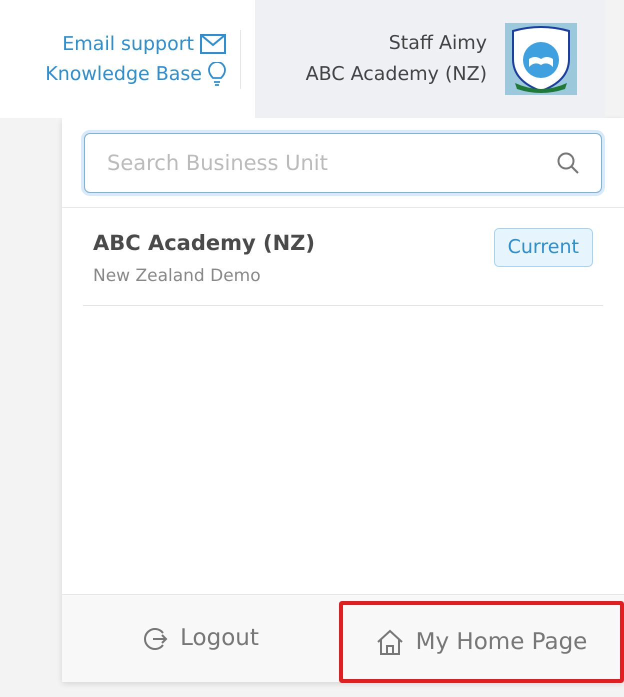  What do you see at coordinates (155, 639) in the screenshot?
I see `logout-icon` at bounding box center [155, 639].